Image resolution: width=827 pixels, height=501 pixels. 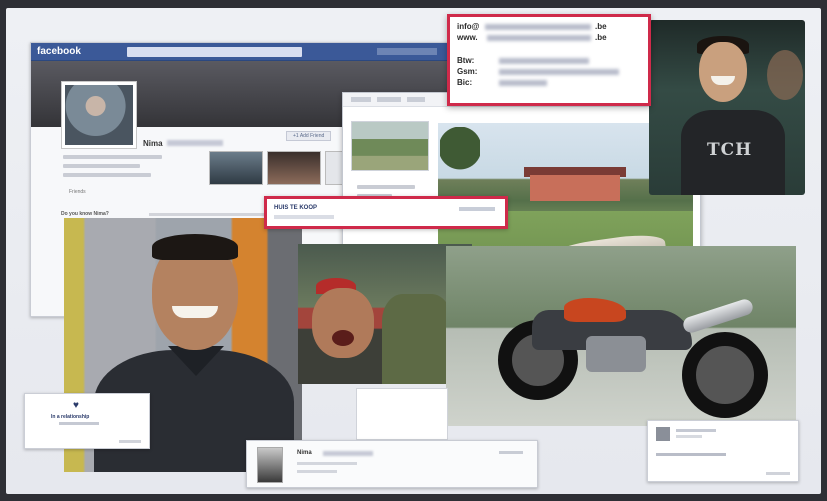 What do you see at coordinates (79, 423) in the screenshot?
I see `relationship-since` at bounding box center [79, 423].